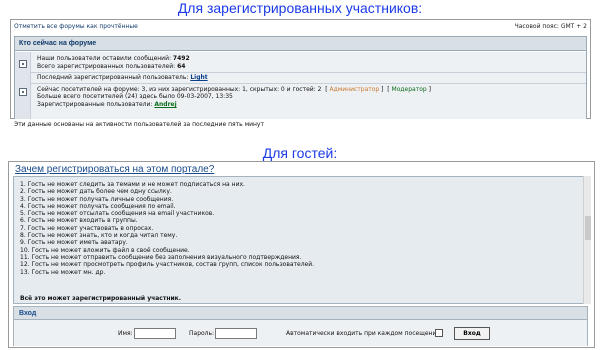  Describe the element at coordinates (300, 8) in the screenshot. I see `caption-registered: Для зарегистрированных участников:` at that location.